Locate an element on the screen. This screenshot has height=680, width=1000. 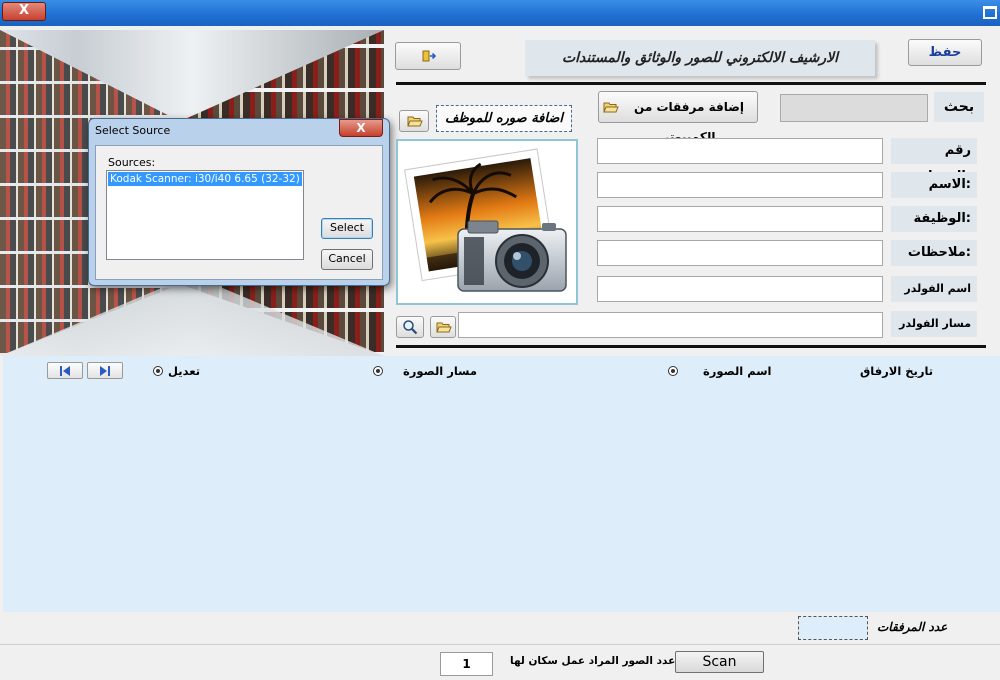
window-title is located at coordinates (500, 12).